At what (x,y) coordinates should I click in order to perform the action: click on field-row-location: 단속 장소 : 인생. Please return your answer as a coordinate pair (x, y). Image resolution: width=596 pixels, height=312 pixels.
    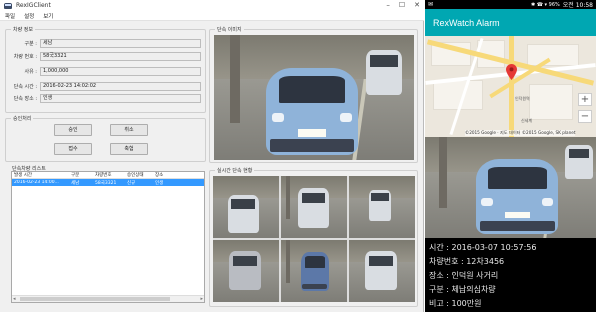
    Looking at the image, I should click on (105, 98).